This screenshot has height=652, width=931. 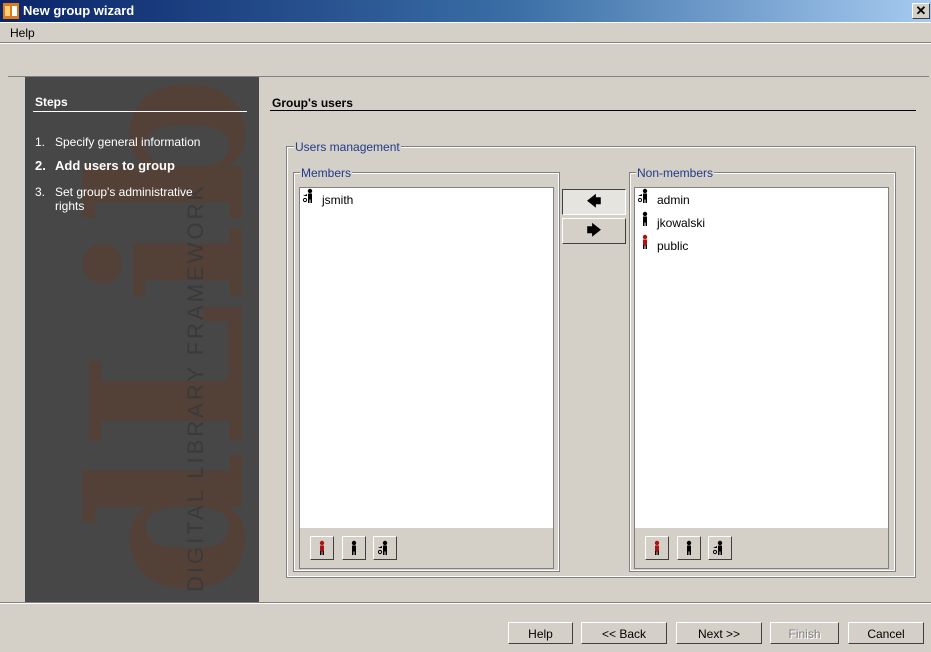 I want to click on finish-button: Finish, so click(x=804, y=633).